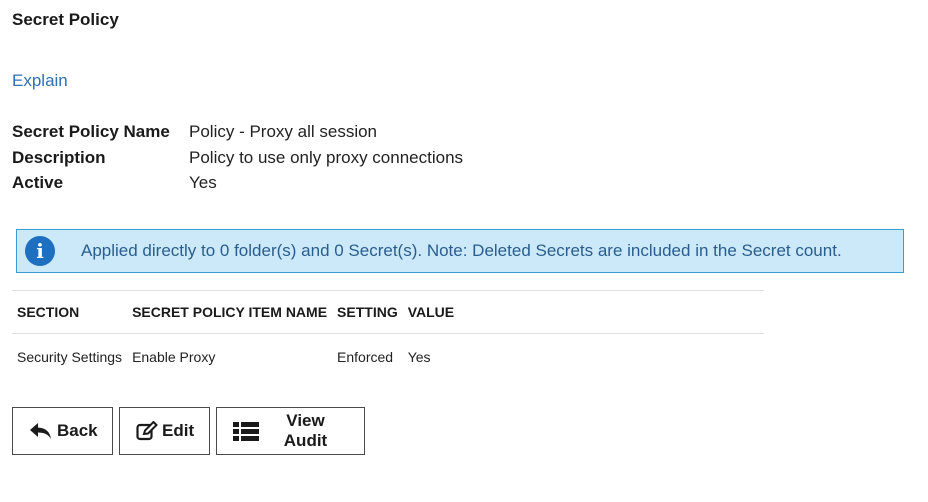  Describe the element at coordinates (40, 81) in the screenshot. I see `explain-link: Explain` at that location.